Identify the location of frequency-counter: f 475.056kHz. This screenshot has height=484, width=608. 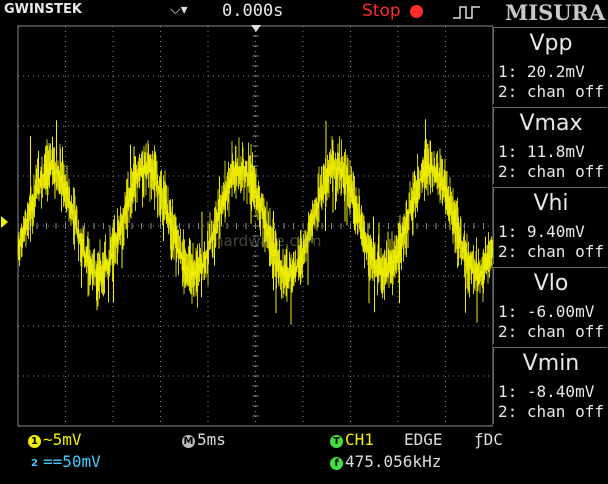
(385, 461).